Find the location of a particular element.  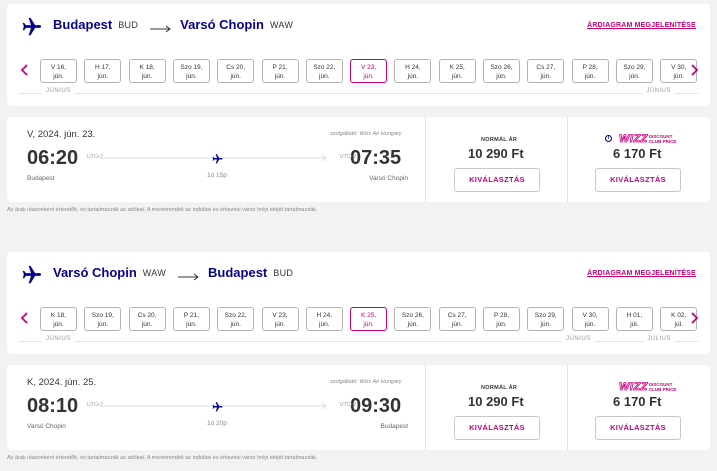

date-chip-day: V 16, is located at coordinates (58, 67).